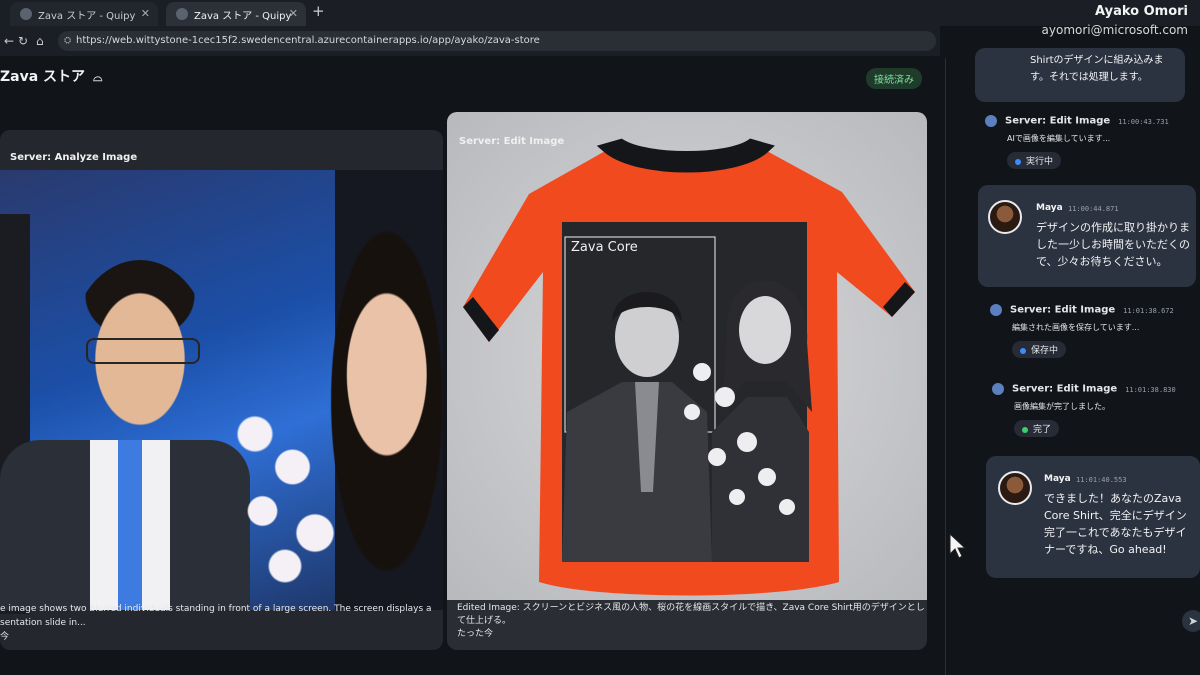 This screenshot has width=1200, height=675. What do you see at coordinates (1037, 428) in the screenshot?
I see `status-pill: 完了` at bounding box center [1037, 428].